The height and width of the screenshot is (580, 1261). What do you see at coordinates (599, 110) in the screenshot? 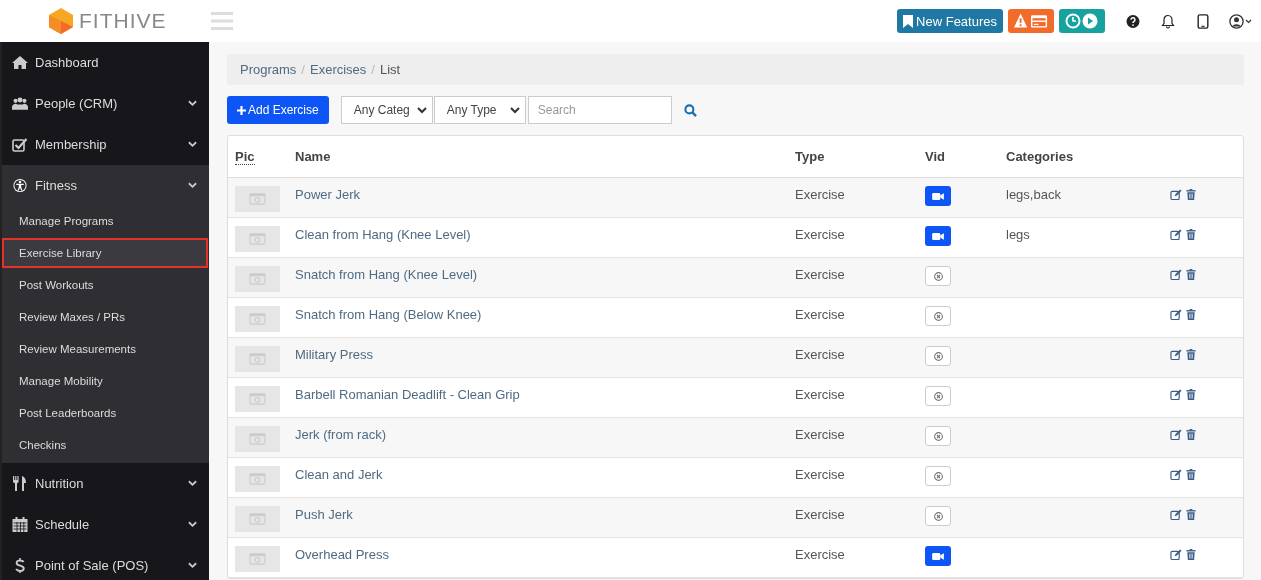
I see `search-field: Search` at bounding box center [599, 110].